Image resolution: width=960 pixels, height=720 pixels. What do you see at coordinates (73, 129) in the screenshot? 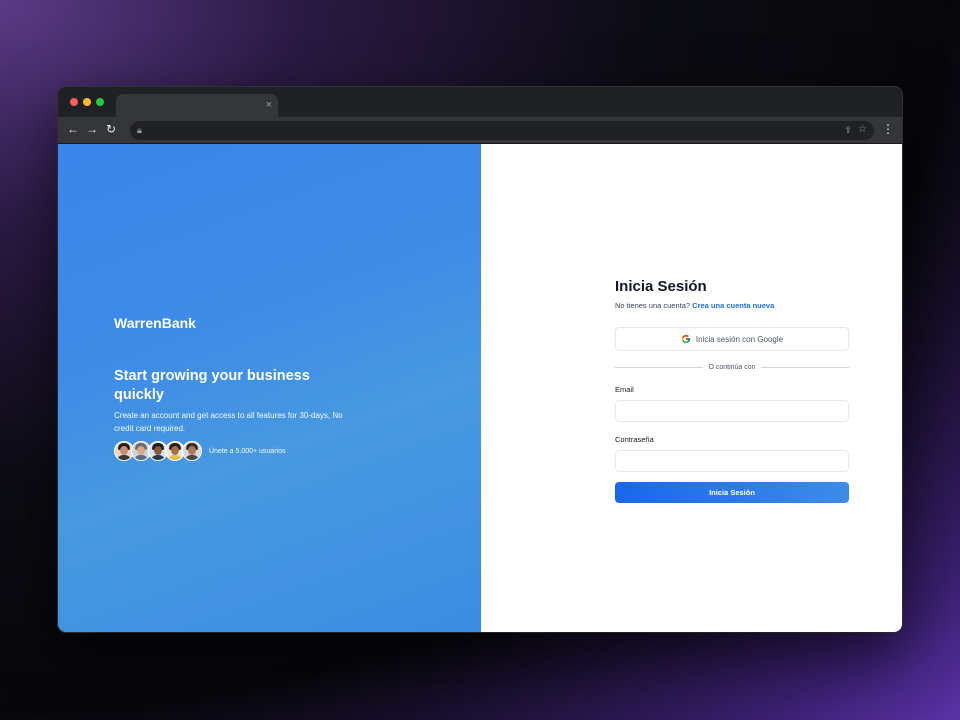
I see `back-icon: ←` at bounding box center [73, 129].